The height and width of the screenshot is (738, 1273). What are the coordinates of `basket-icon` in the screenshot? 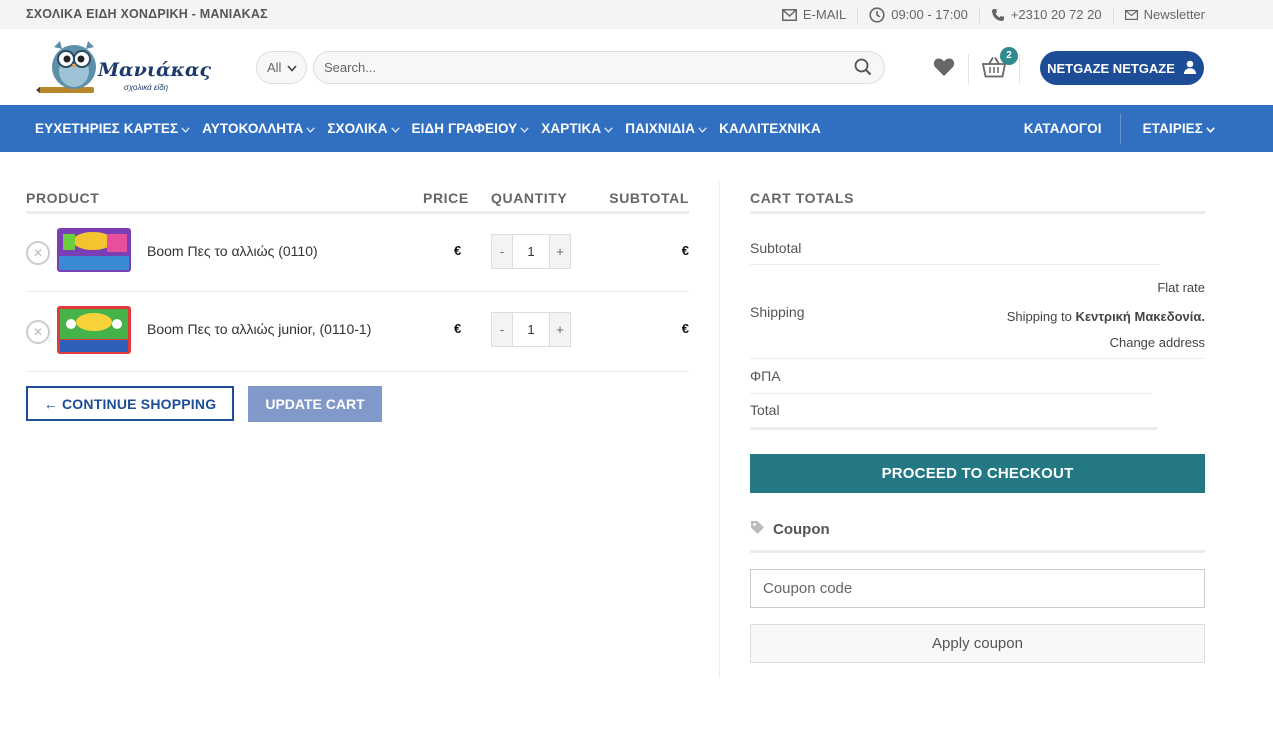 It's located at (994, 69).